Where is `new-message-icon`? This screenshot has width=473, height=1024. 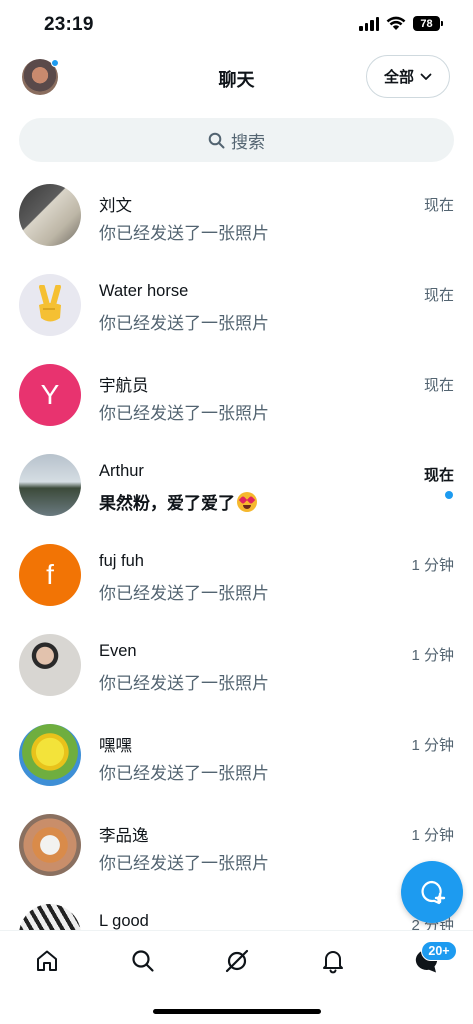 new-message-icon is located at coordinates (433, 892).